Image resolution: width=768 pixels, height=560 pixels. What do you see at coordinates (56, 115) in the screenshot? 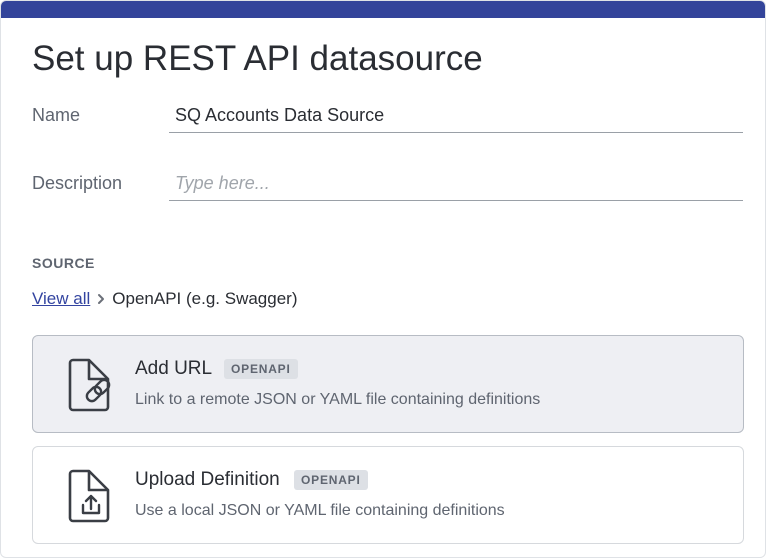
I see `name-label: Name` at bounding box center [56, 115].